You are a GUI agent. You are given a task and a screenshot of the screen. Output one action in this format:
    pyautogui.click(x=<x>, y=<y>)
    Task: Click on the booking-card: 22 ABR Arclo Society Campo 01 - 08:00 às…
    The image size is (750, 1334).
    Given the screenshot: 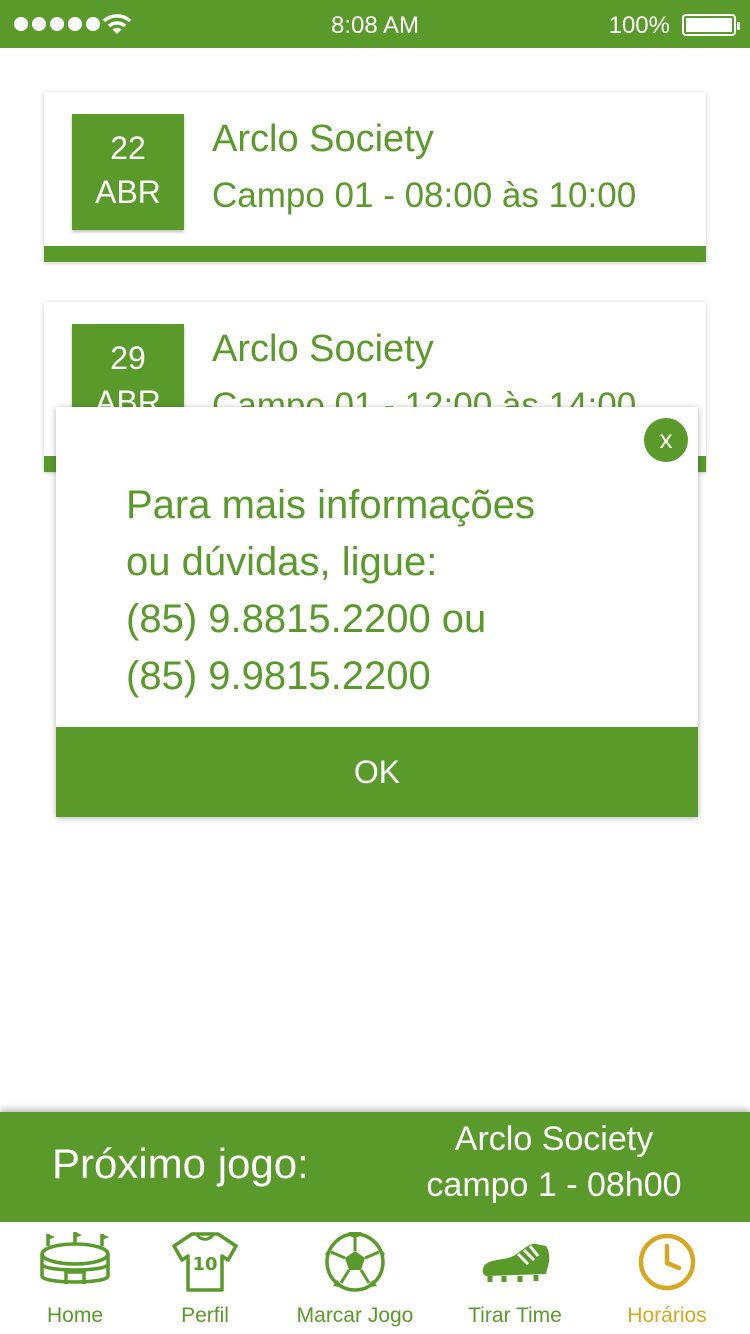 What is the action you would take?
    pyautogui.click(x=375, y=177)
    